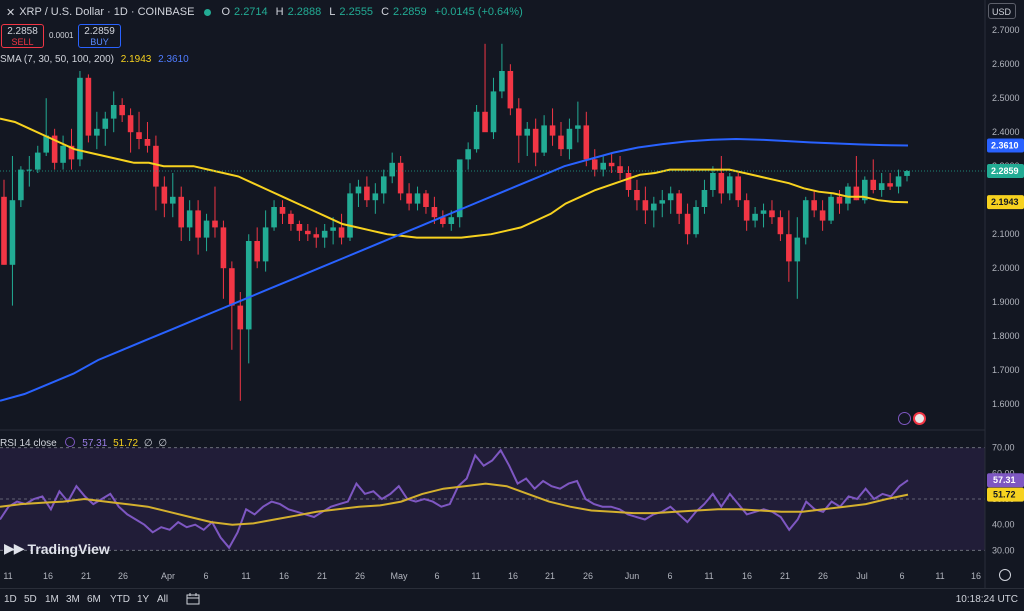 Image resolution: width=1024 pixels, height=611 pixels. What do you see at coordinates (478, 12) in the screenshot?
I see `change-value: +0.0145 (+0.64%)` at bounding box center [478, 12].